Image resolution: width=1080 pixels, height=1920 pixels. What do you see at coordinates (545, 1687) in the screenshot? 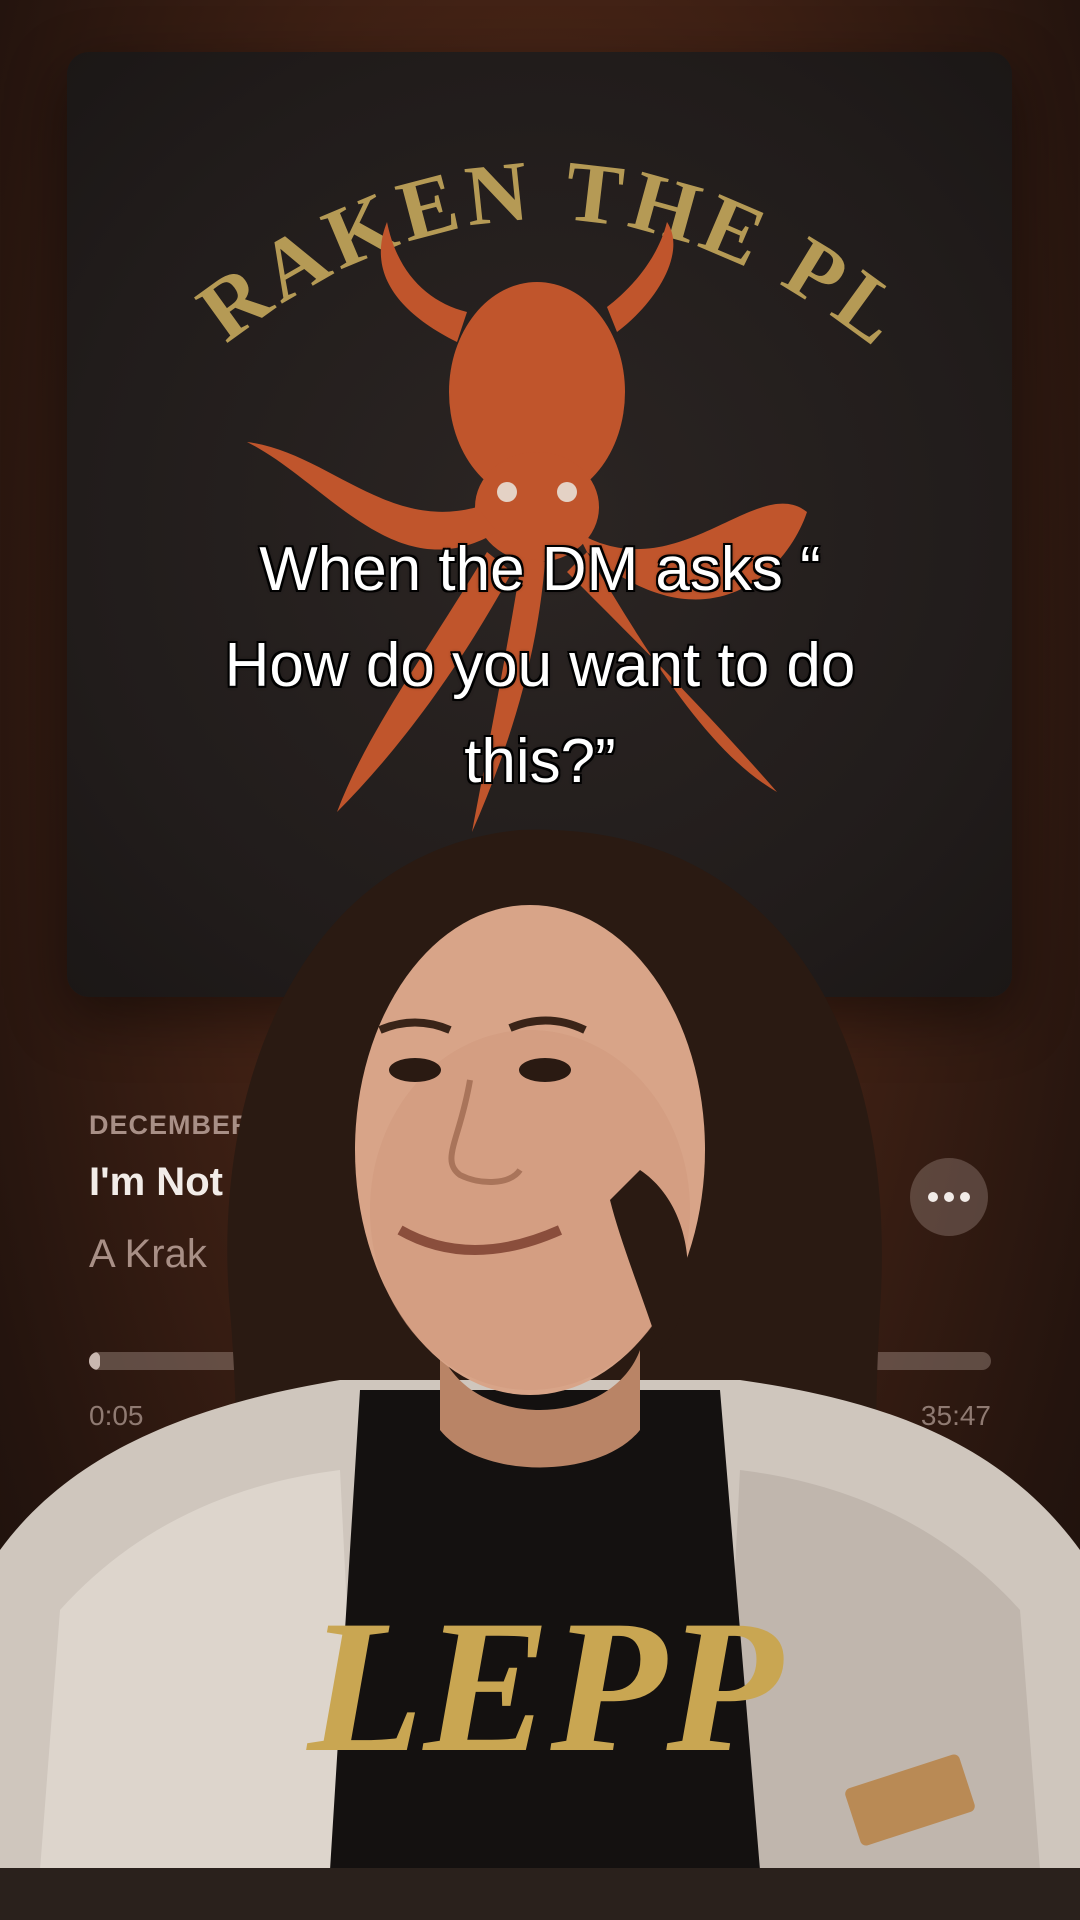
I see `shirt-logo: LEPP` at bounding box center [545, 1687].